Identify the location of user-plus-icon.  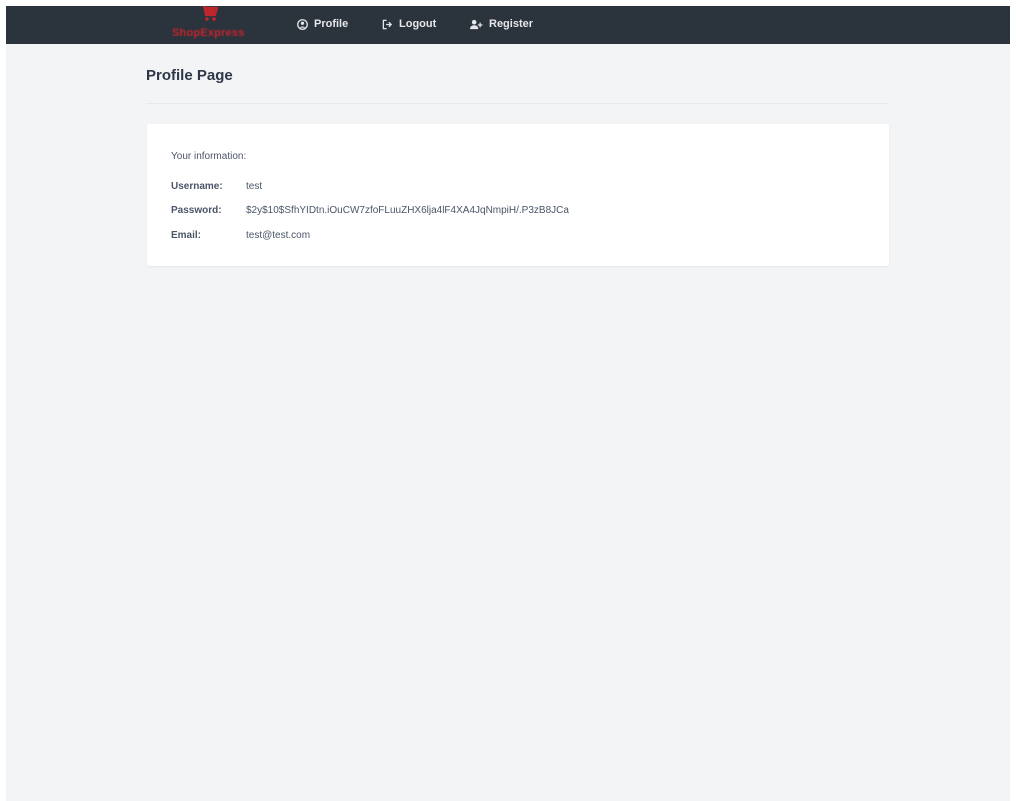
(476, 24).